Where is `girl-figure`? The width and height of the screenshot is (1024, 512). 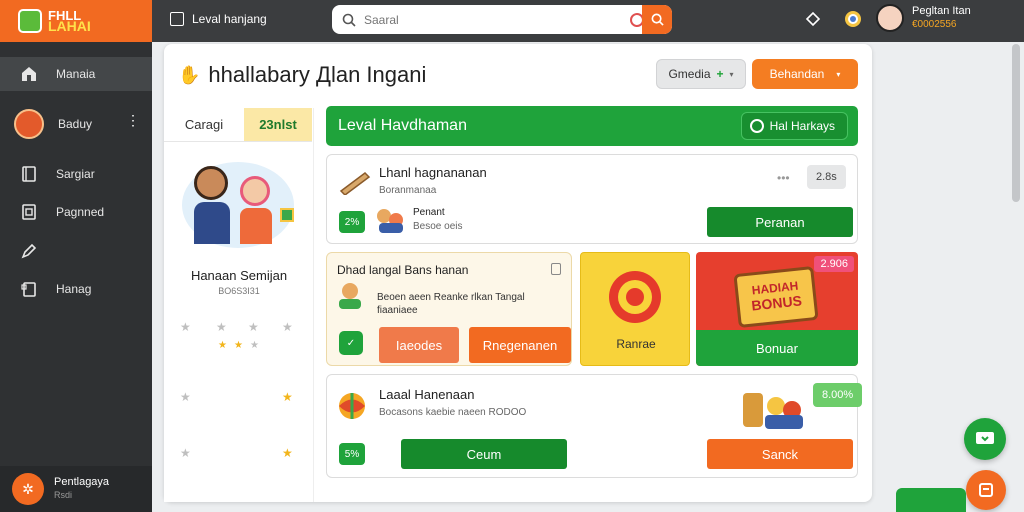 girl-figure is located at coordinates (256, 210).